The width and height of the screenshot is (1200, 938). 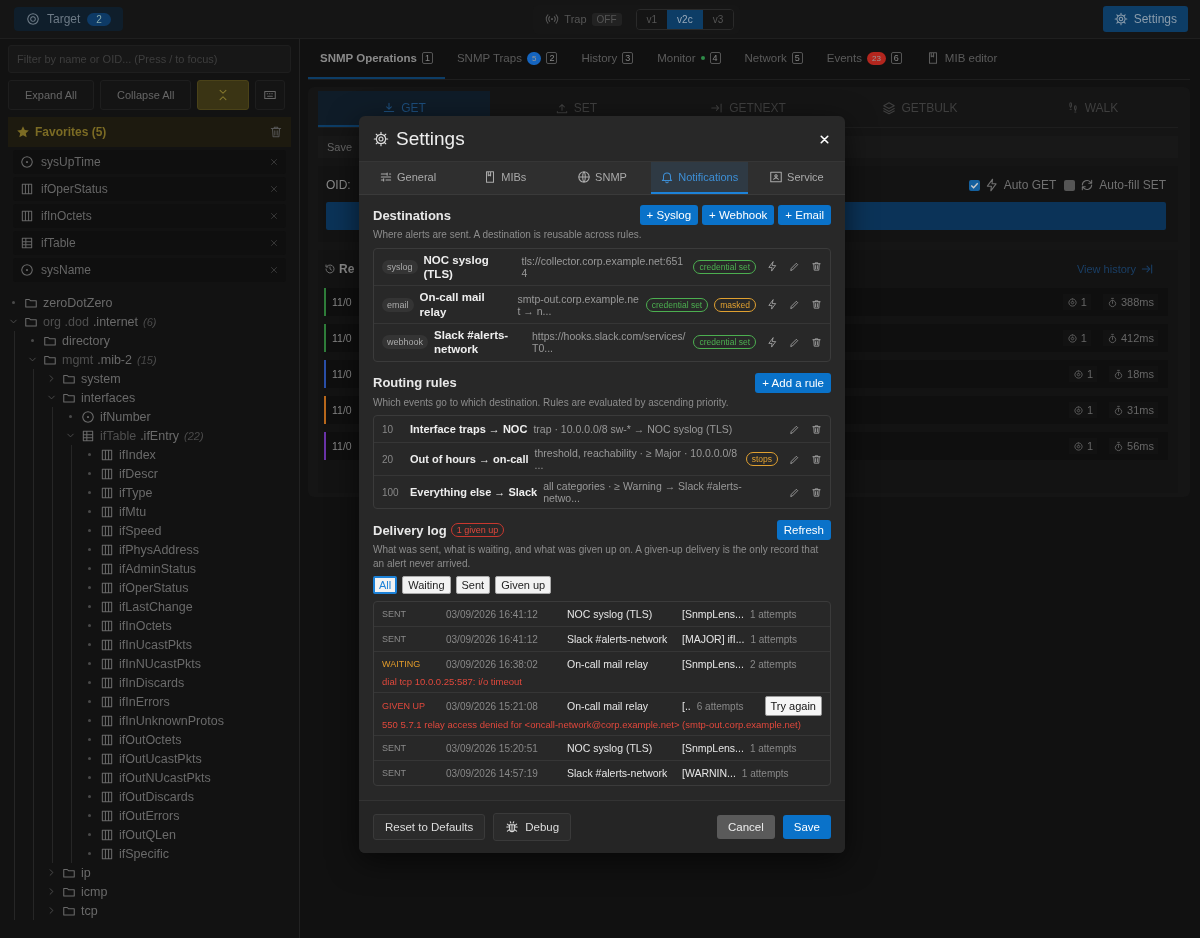 I want to click on error-message: dial tcp 10.0.0.25:587: i/o timeout, so click(x=452, y=682).